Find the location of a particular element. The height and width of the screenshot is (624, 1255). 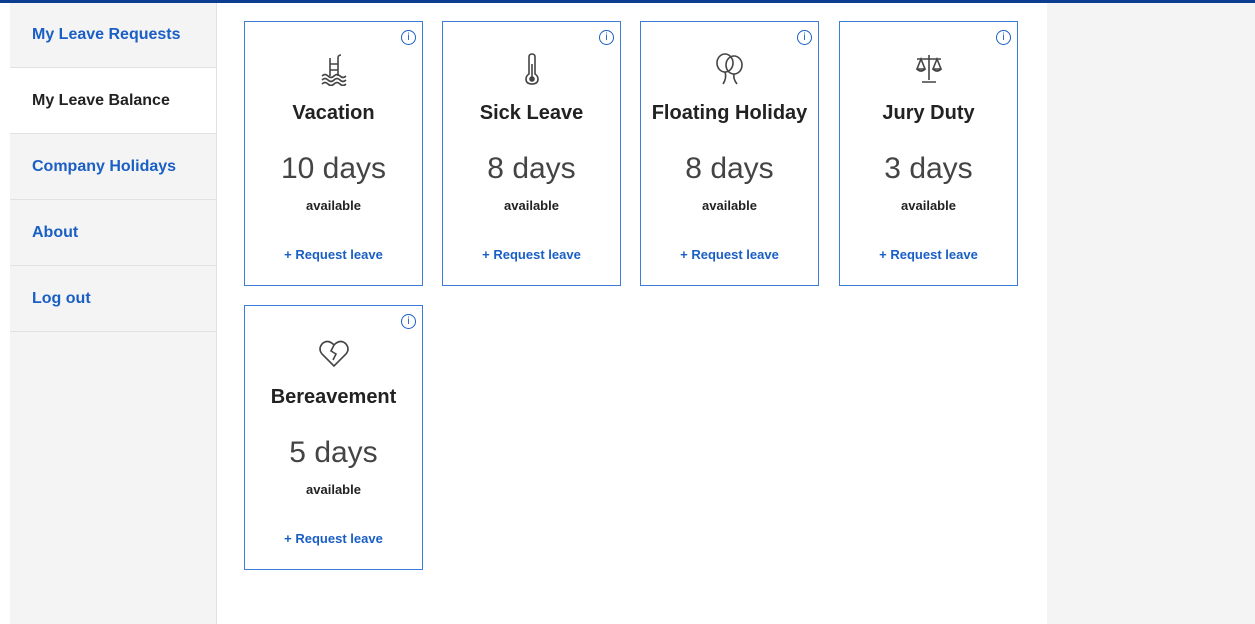

card-title: Jury Duty is located at coordinates (928, 113).